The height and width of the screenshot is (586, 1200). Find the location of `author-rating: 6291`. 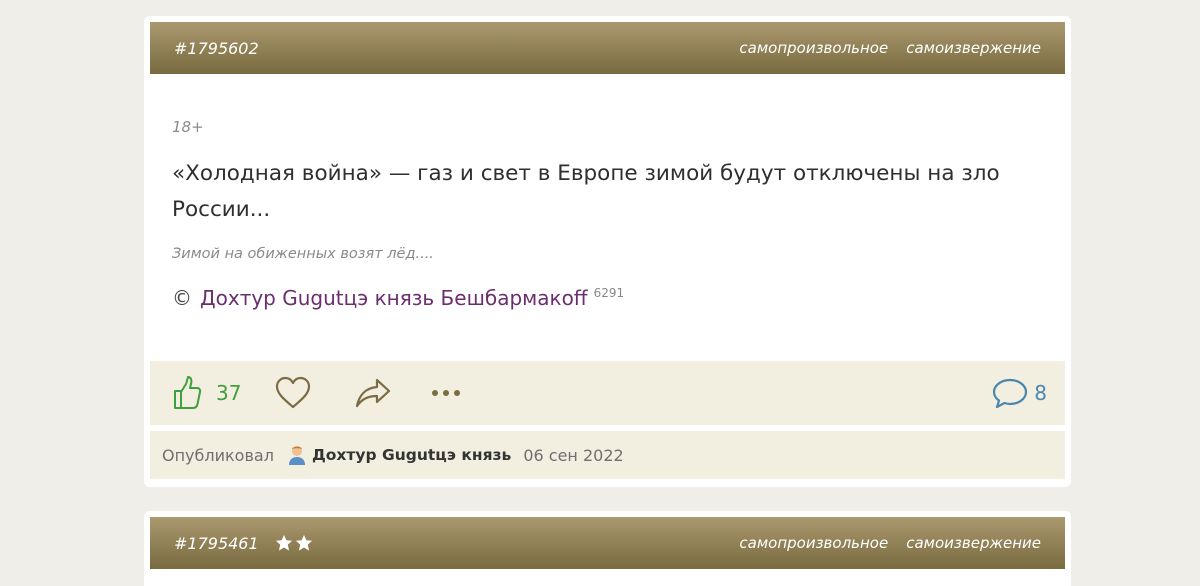

author-rating: 6291 is located at coordinates (609, 293).